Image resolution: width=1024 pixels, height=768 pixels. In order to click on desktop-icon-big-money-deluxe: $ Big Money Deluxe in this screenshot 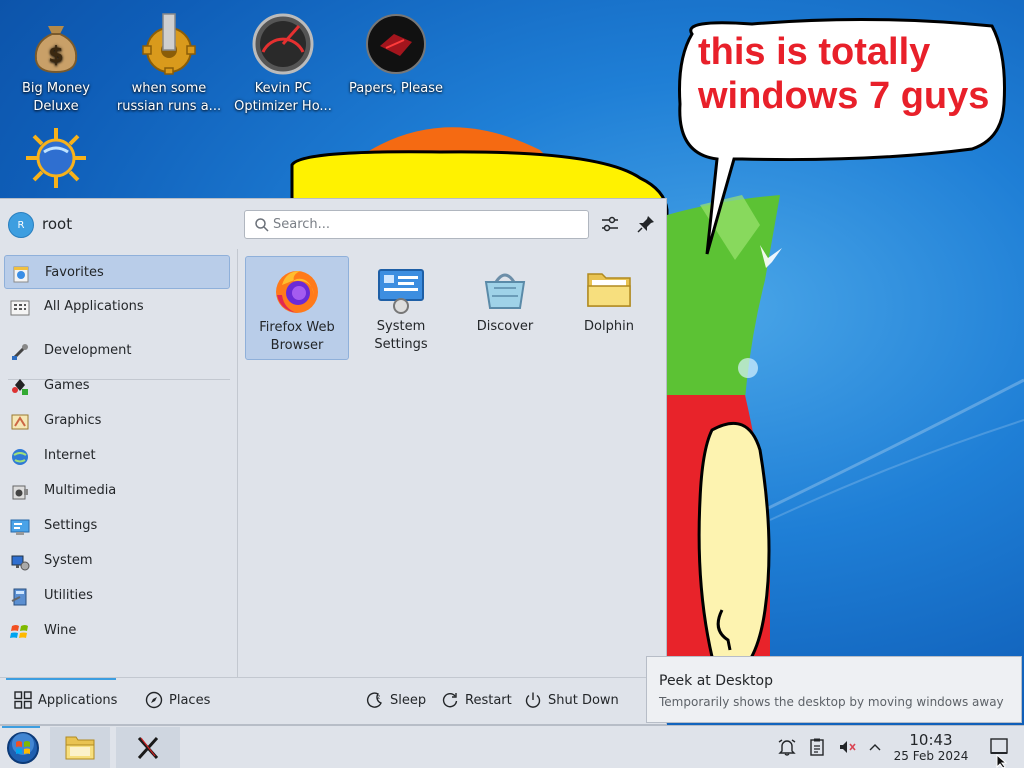, I will do `click(56, 61)`.